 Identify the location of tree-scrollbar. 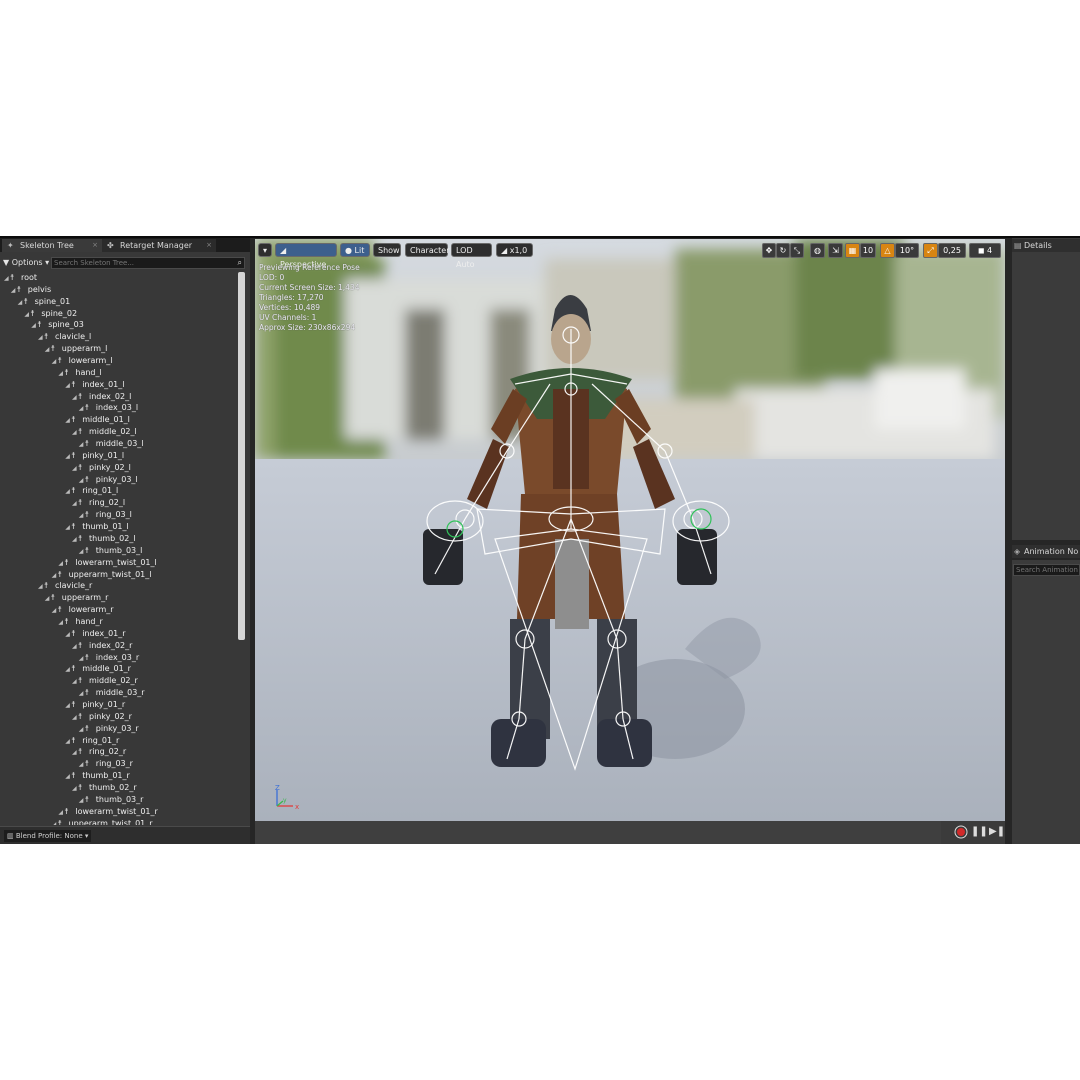
(241, 456).